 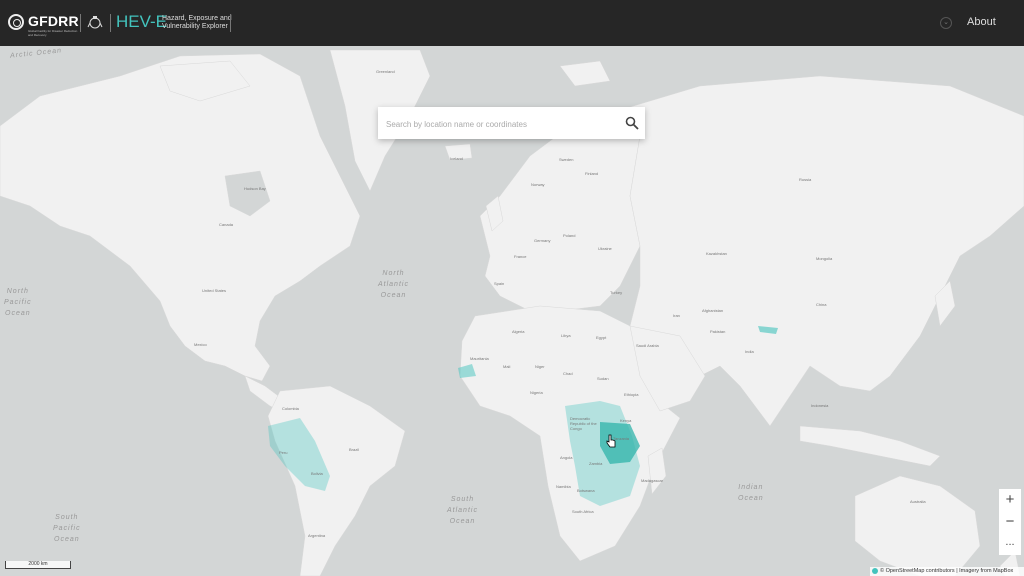 I want to click on place-label: Hudson Bay, so click(x=255, y=188).